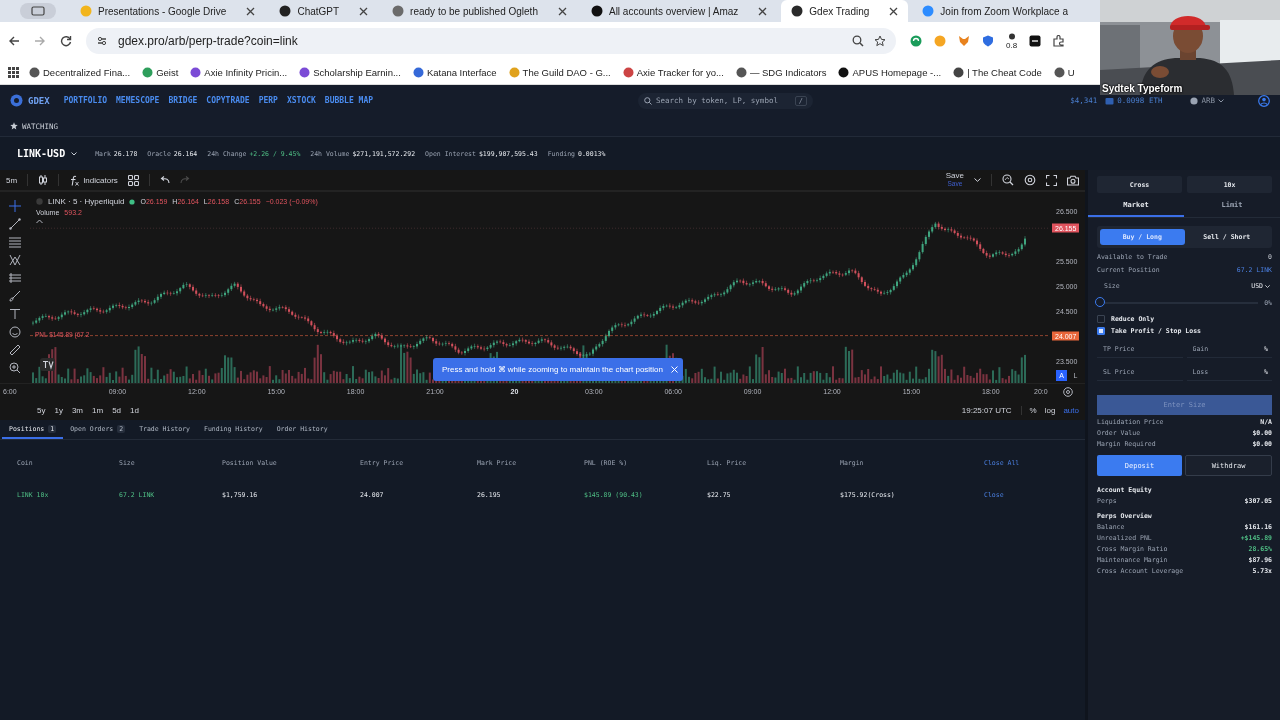 The height and width of the screenshot is (720, 1280). What do you see at coordinates (39, 221) in the screenshot?
I see `collapse-icon` at bounding box center [39, 221].